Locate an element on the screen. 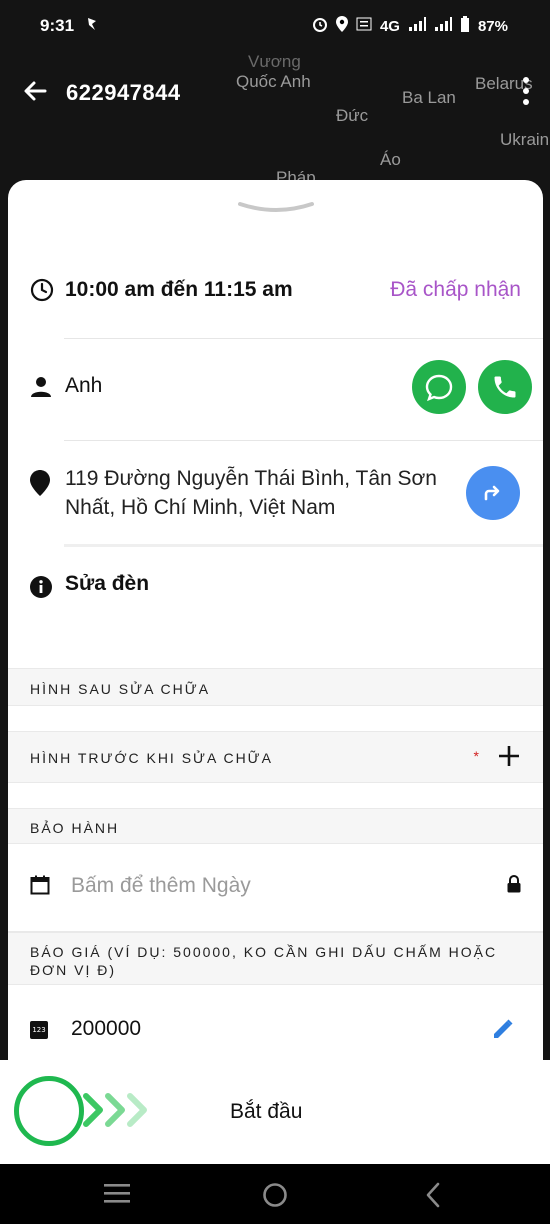 This screenshot has height=1224, width=550. required-mark: * is located at coordinates (477, 756).